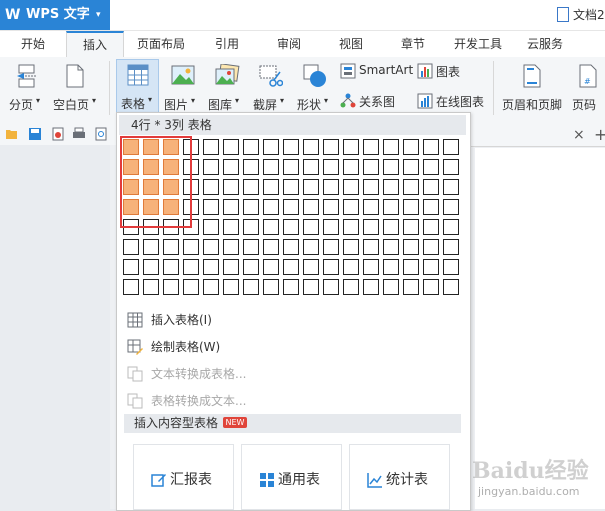 Image resolution: width=605 pixels, height=511 pixels. What do you see at coordinates (587, 87) in the screenshot?
I see `page-number-button: # 页码` at bounding box center [587, 87].